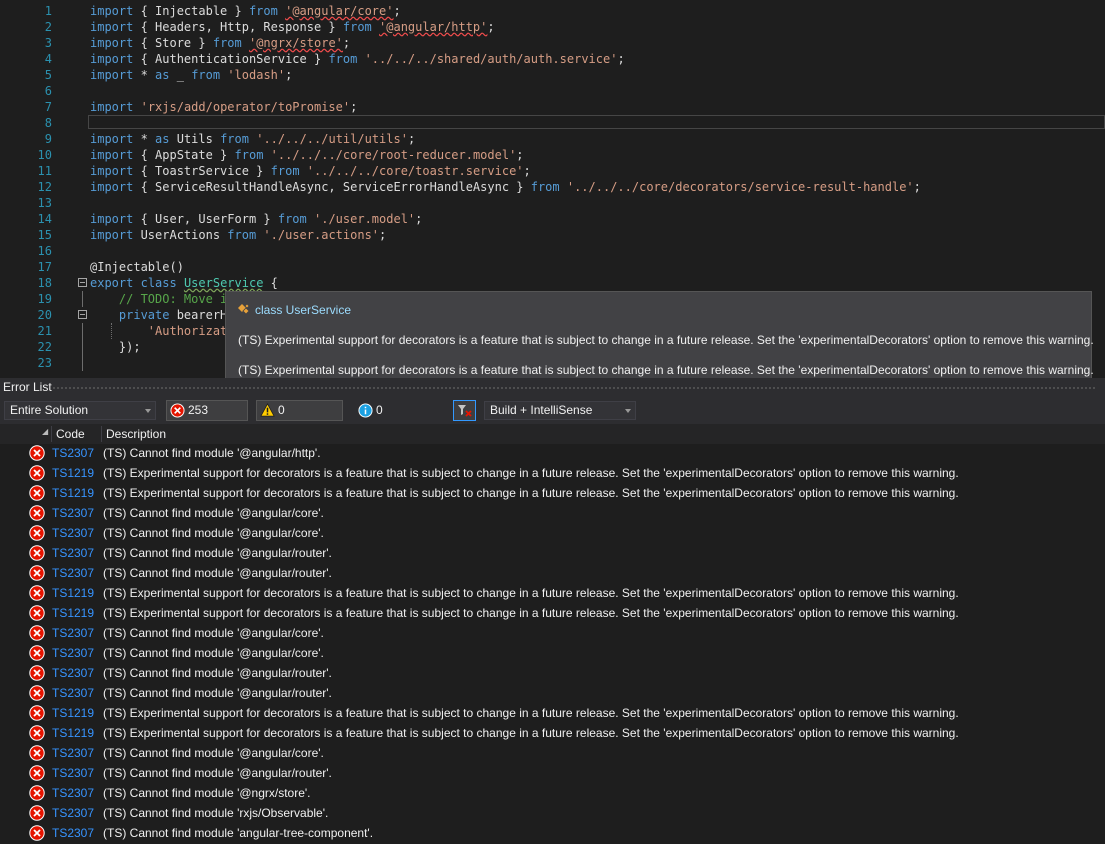  What do you see at coordinates (552, 203) in the screenshot?
I see `code-line: 13` at bounding box center [552, 203].